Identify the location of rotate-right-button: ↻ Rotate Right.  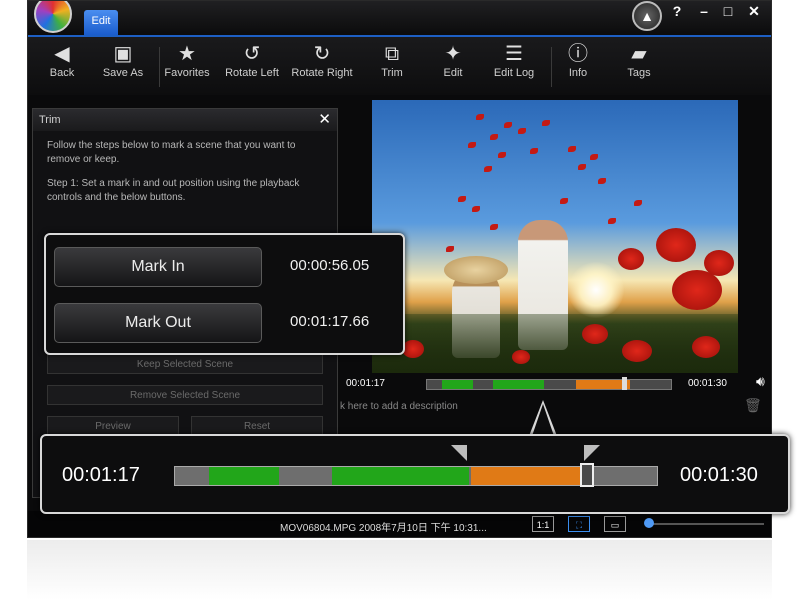
(322, 60).